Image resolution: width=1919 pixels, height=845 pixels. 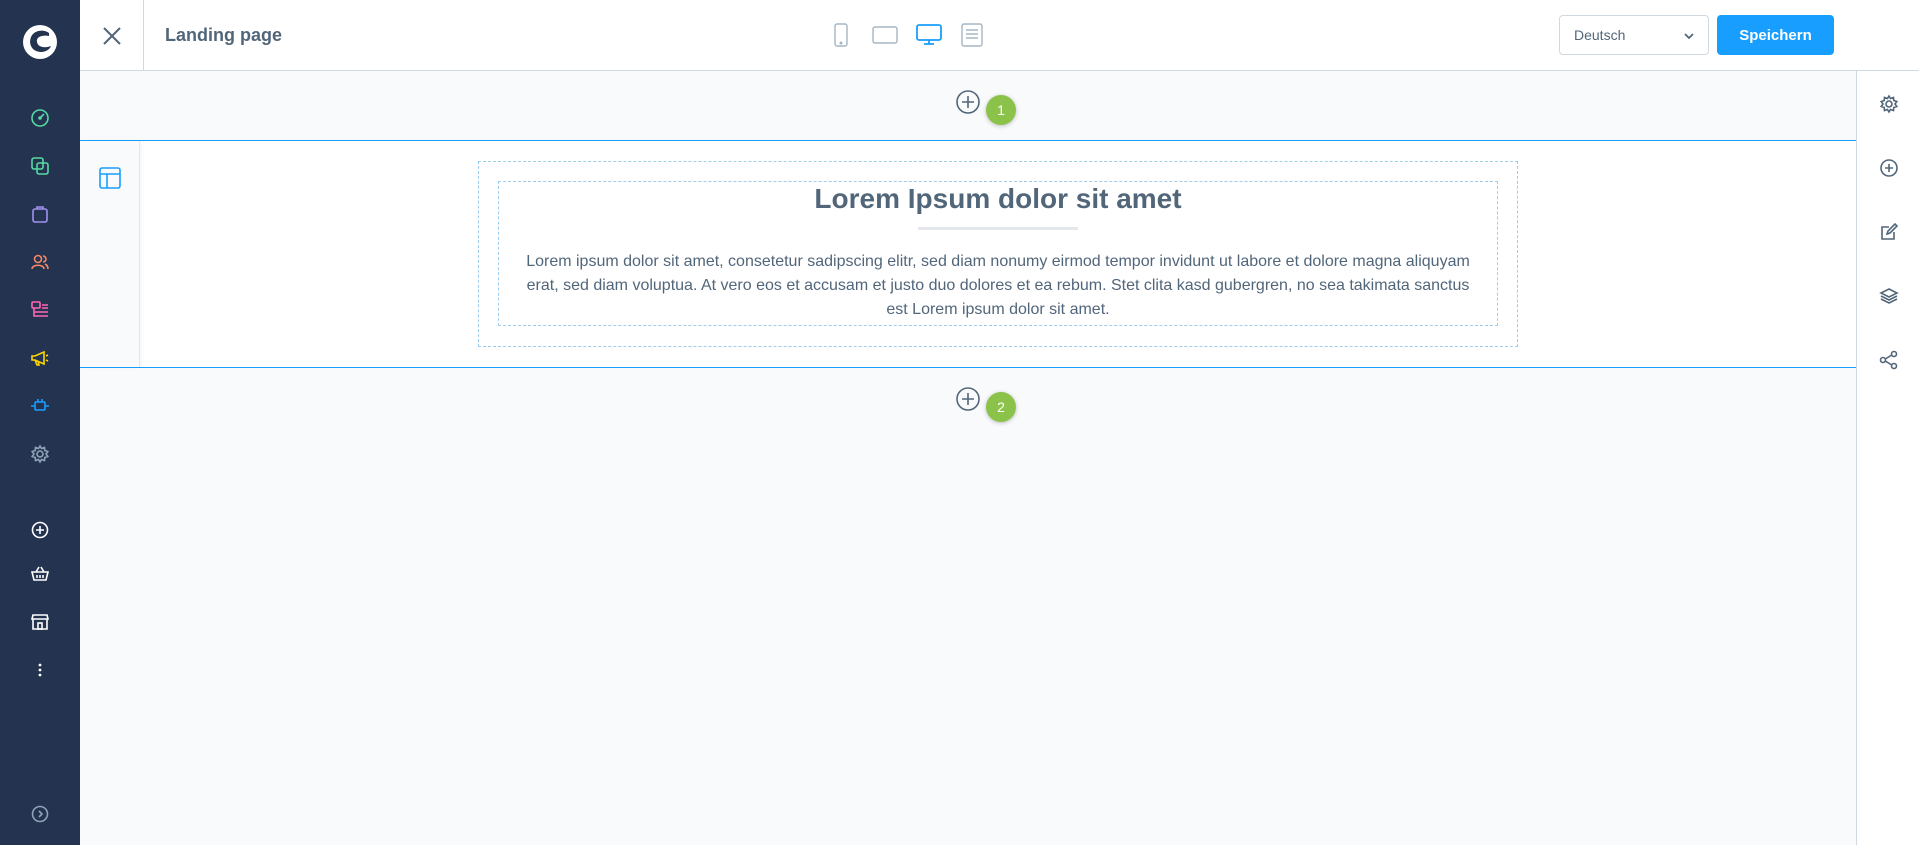 I want to click on expand-icon, so click(x=40, y=814).